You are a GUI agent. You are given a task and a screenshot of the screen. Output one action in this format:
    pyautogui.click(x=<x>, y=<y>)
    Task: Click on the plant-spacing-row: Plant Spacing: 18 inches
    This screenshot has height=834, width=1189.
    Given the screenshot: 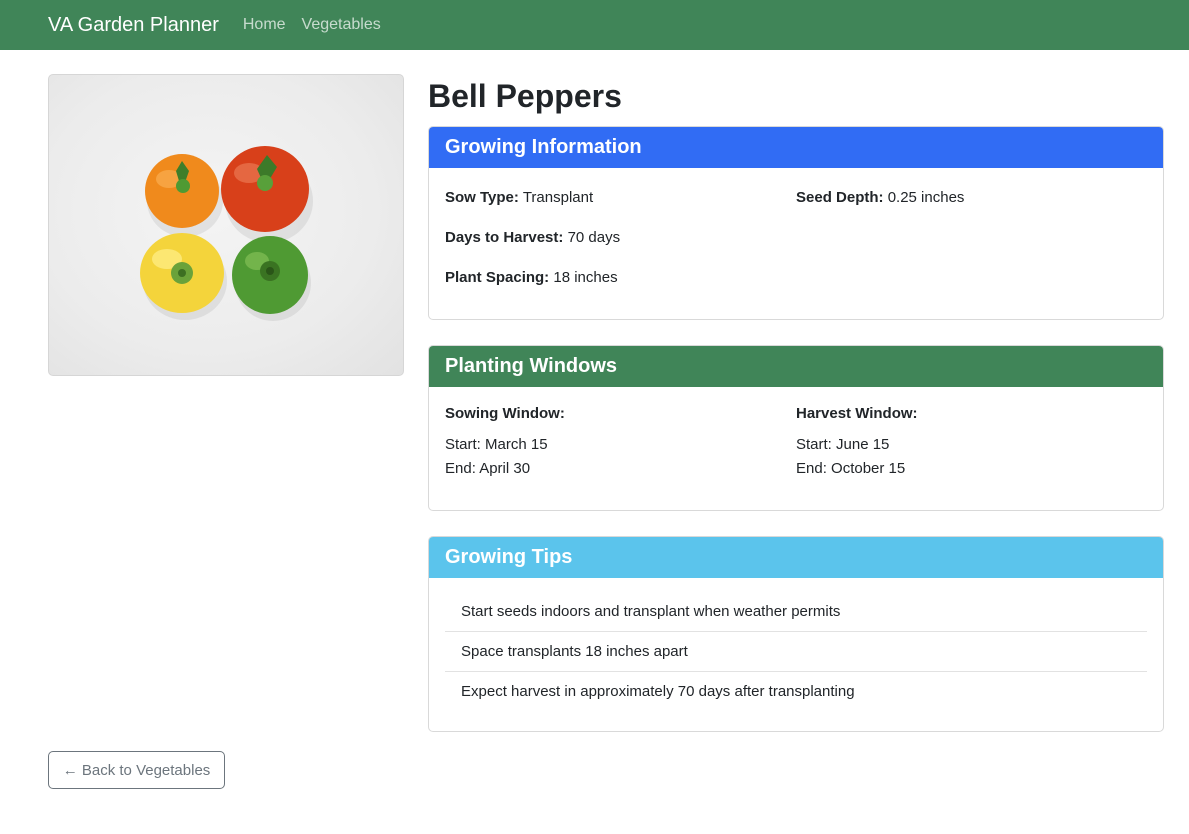 What is the action you would take?
    pyautogui.click(x=531, y=277)
    